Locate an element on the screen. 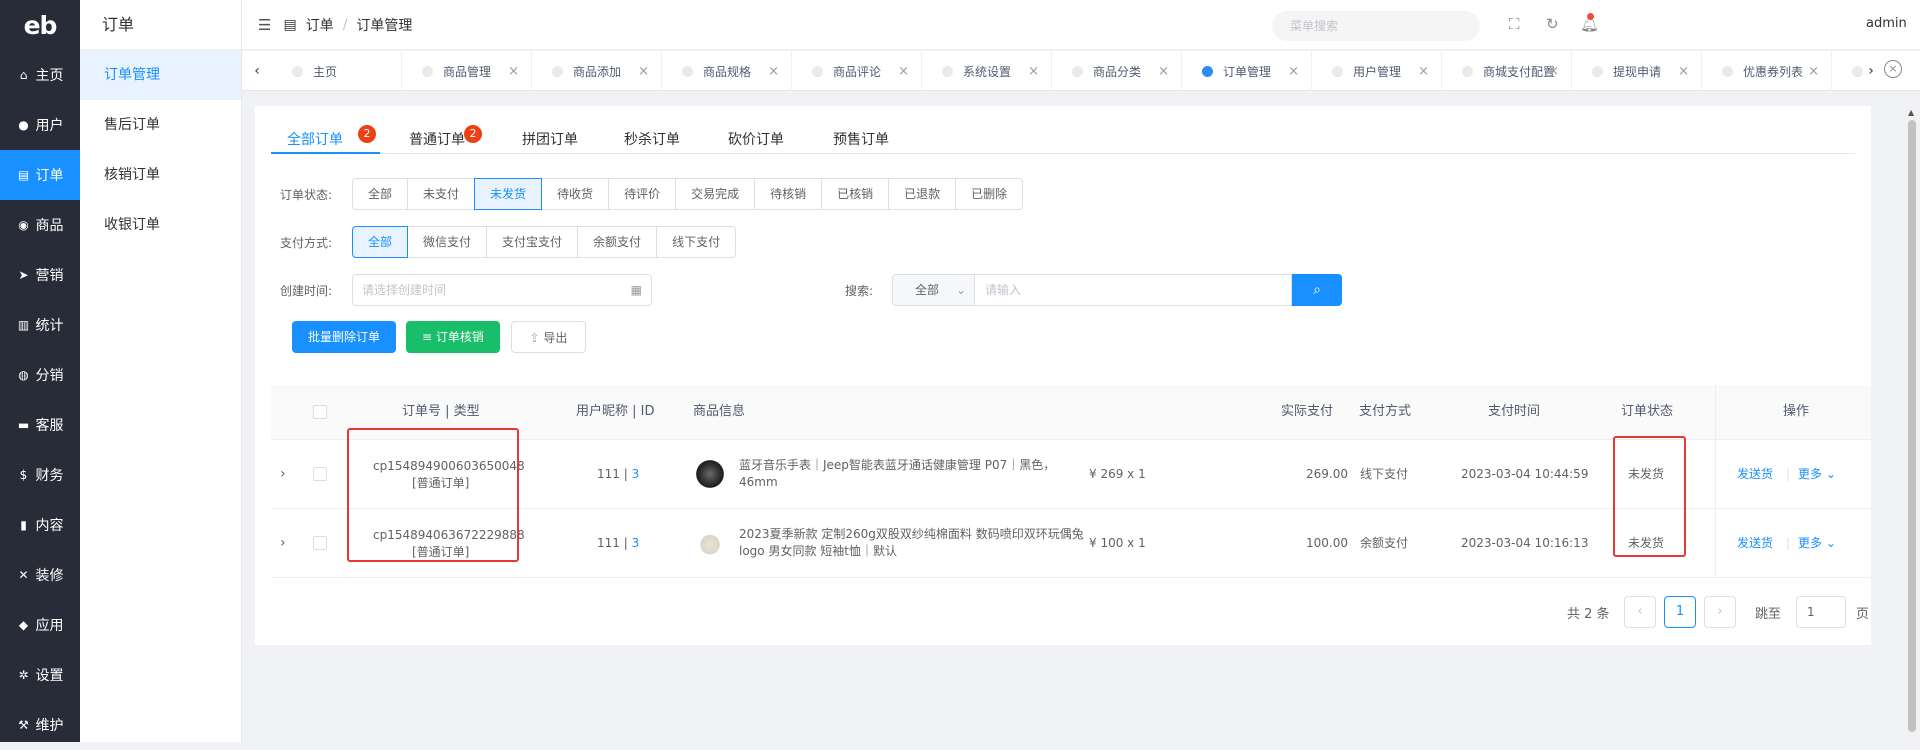  sub-item-cashier: 收银订单 is located at coordinates (160, 225).